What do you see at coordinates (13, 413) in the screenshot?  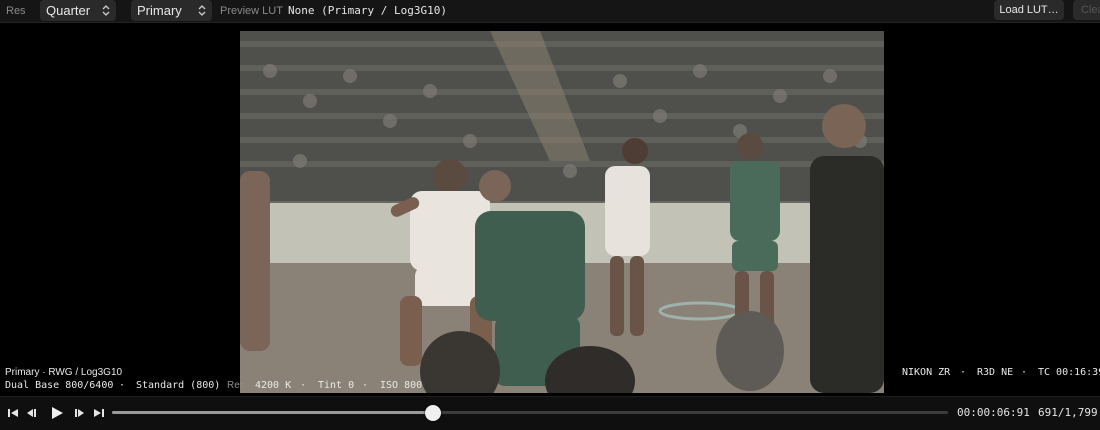 I see `skip-to-start-icon` at bounding box center [13, 413].